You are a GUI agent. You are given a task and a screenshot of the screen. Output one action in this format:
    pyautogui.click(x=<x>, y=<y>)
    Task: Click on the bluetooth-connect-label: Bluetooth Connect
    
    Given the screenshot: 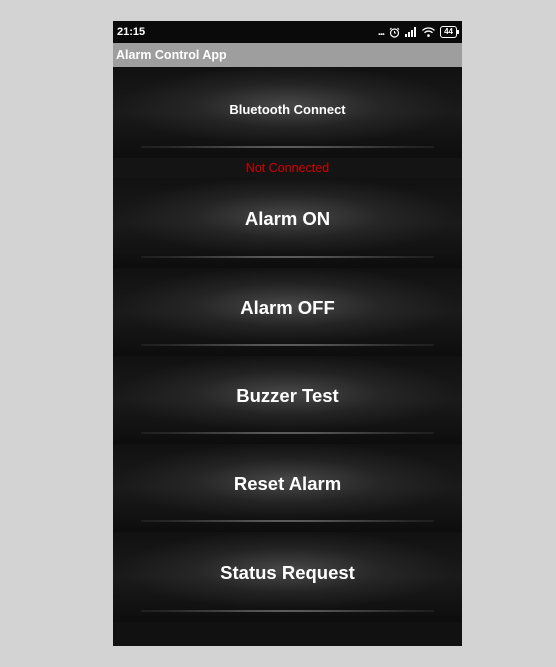 What is the action you would take?
    pyautogui.click(x=287, y=109)
    